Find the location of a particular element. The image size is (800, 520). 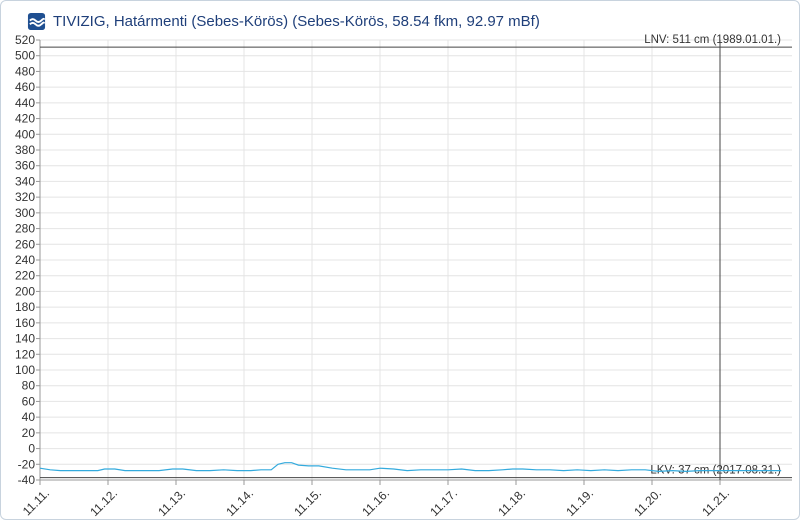

y-tick-label: 240 is located at coordinates (25, 260).